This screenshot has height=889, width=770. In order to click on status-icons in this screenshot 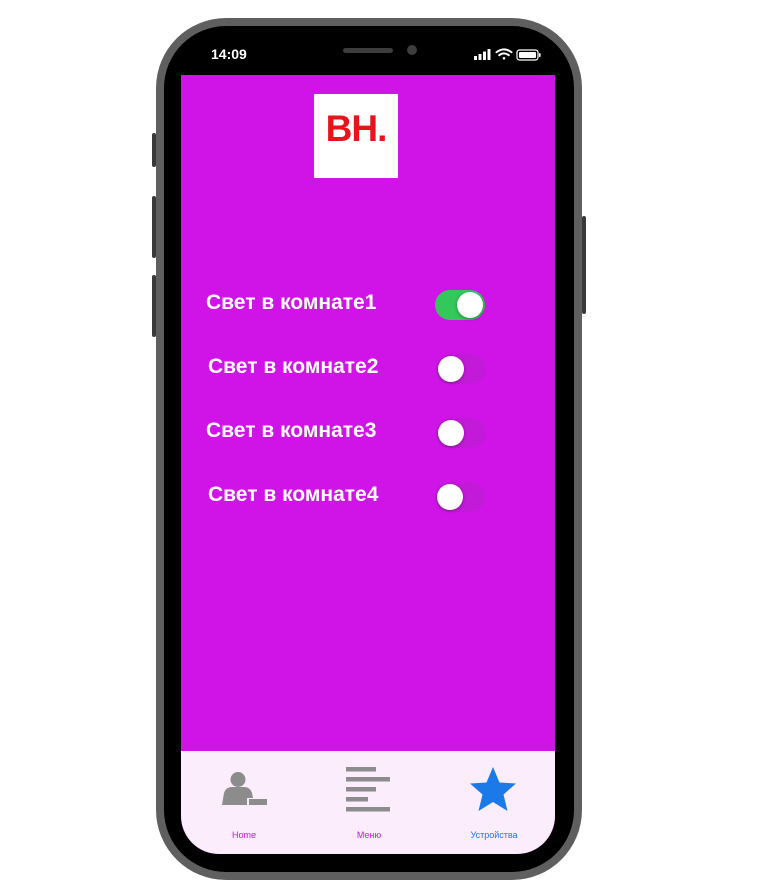, I will do `click(509, 54)`.